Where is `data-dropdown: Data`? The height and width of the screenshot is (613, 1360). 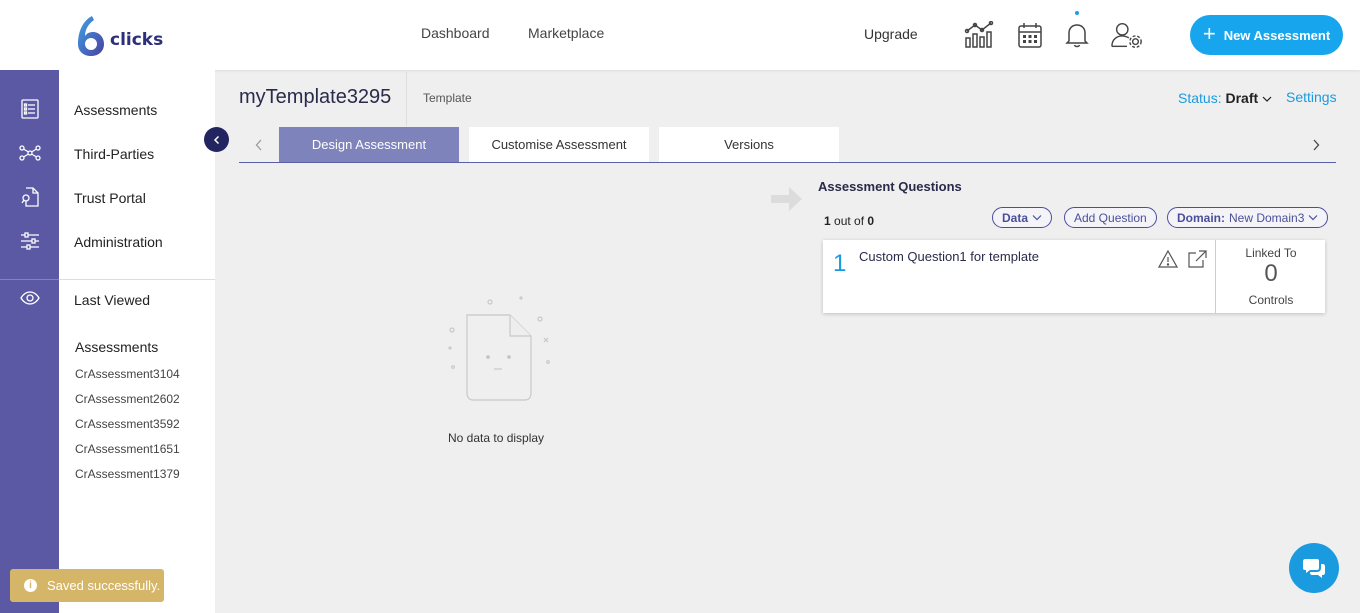 data-dropdown: Data is located at coordinates (1022, 217).